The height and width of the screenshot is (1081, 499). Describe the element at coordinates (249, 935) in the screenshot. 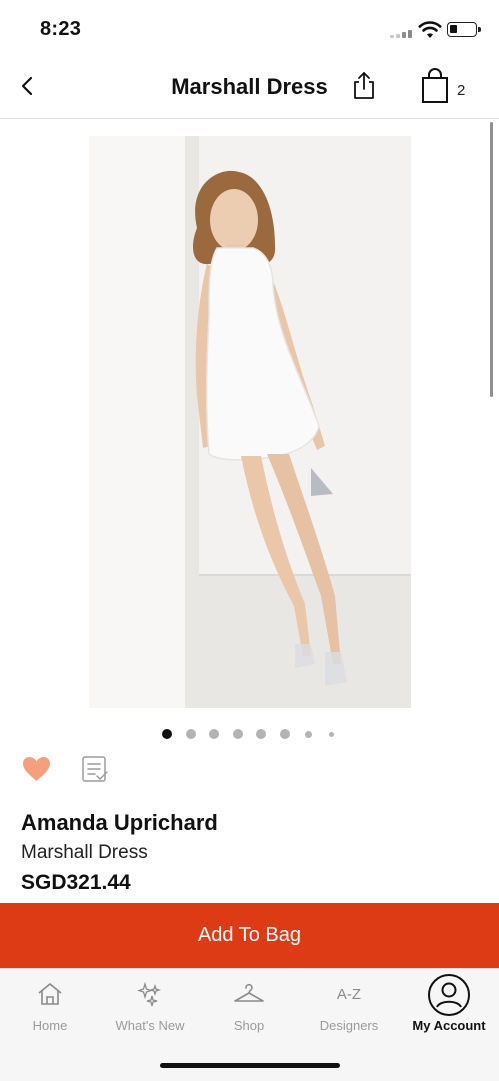

I see `add-to-bag-button: Add To Bag` at that location.